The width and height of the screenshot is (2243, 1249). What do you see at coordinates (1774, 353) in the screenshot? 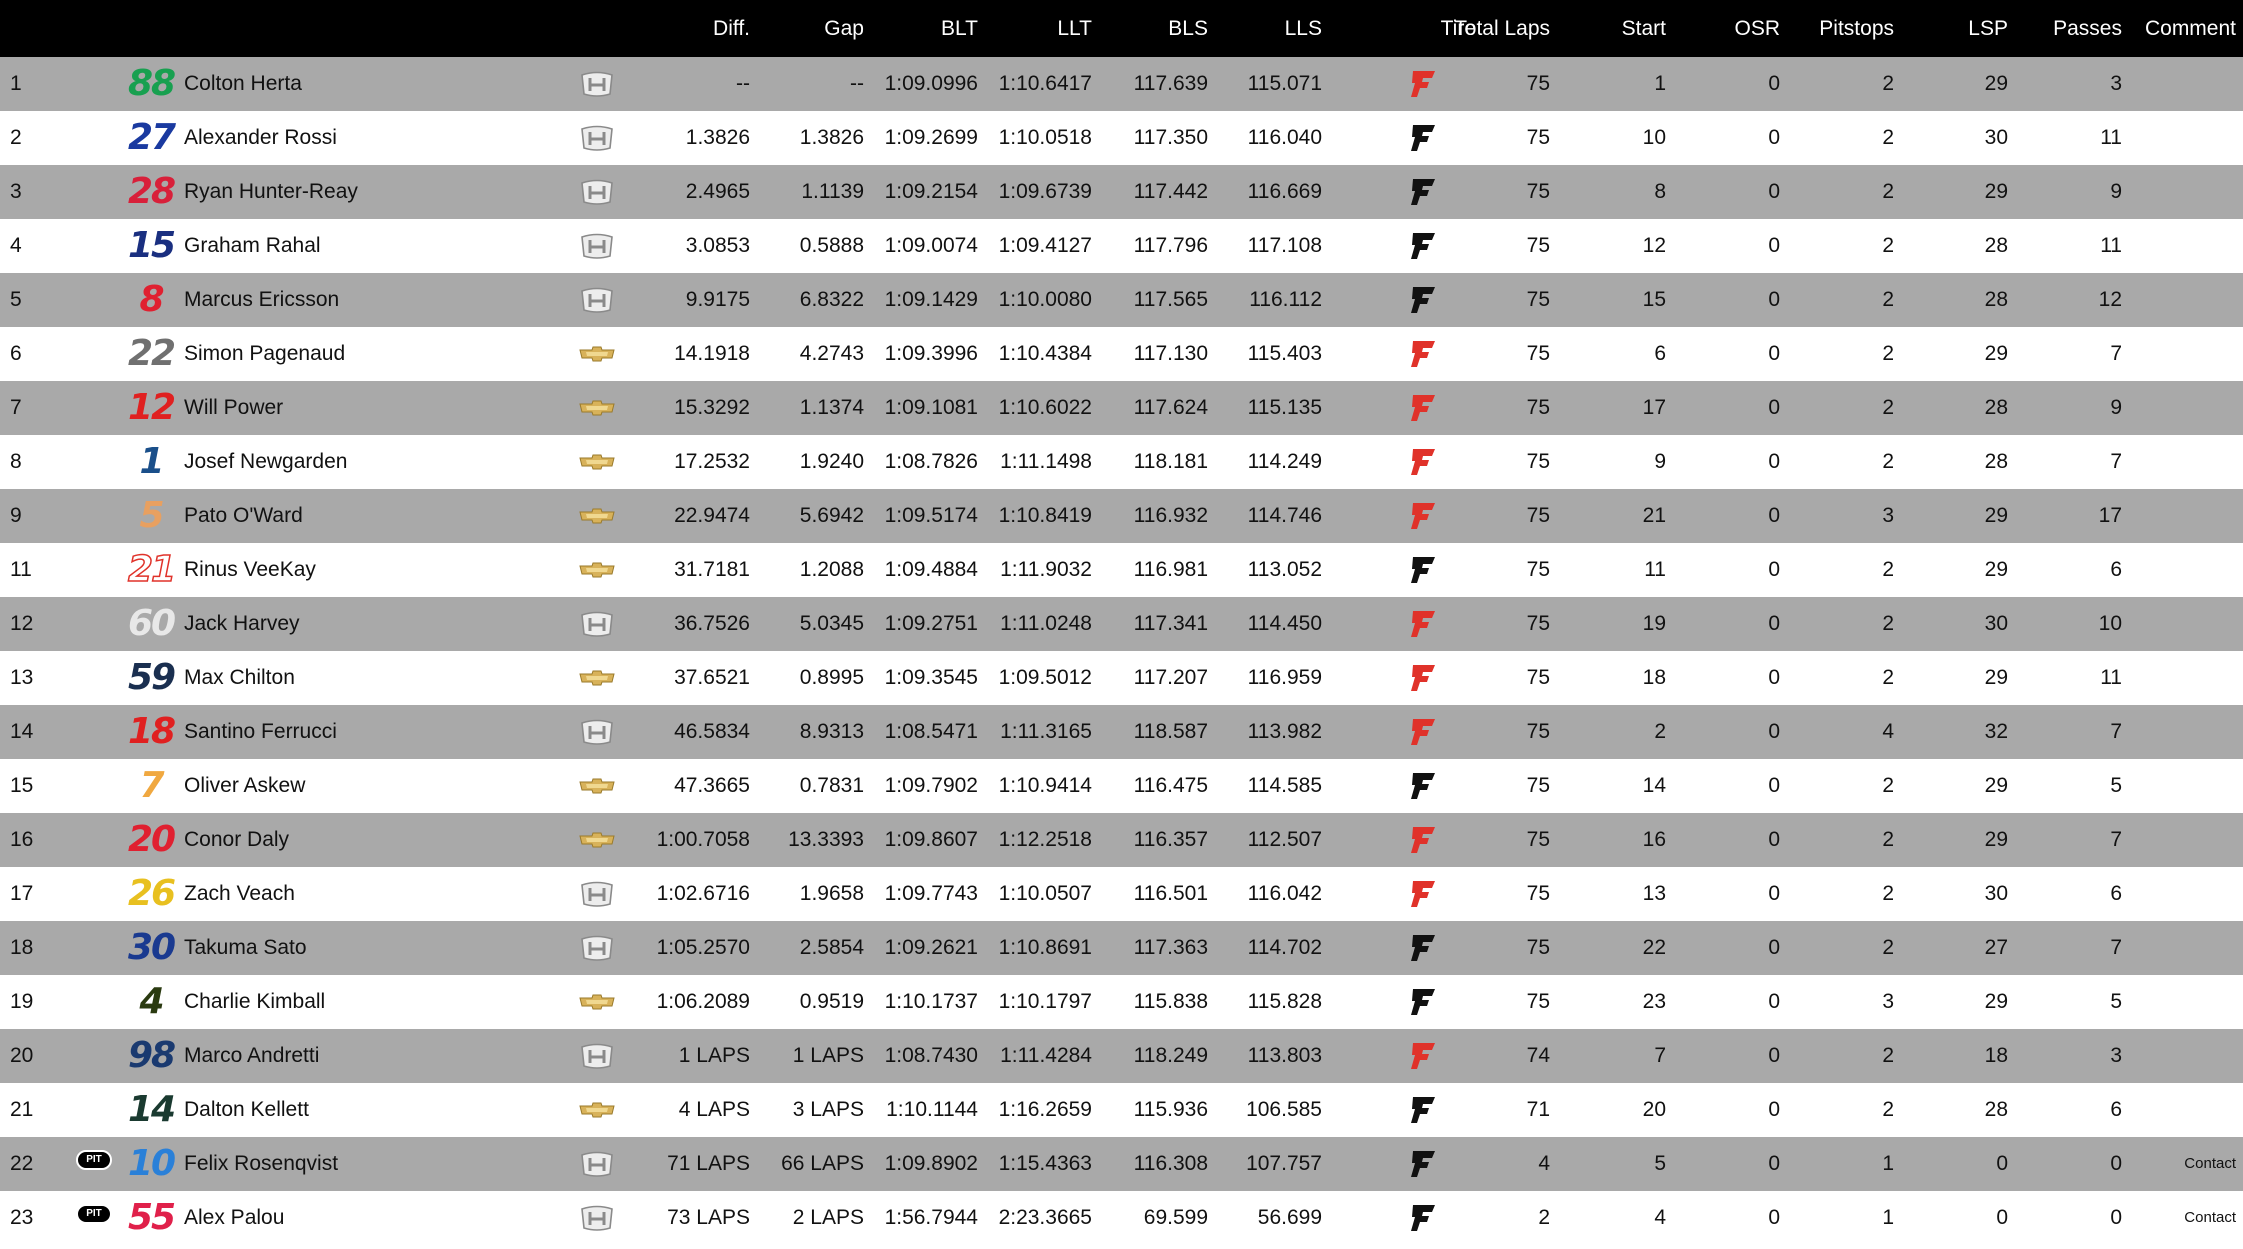
I see `osr-value: 0` at bounding box center [1774, 353].